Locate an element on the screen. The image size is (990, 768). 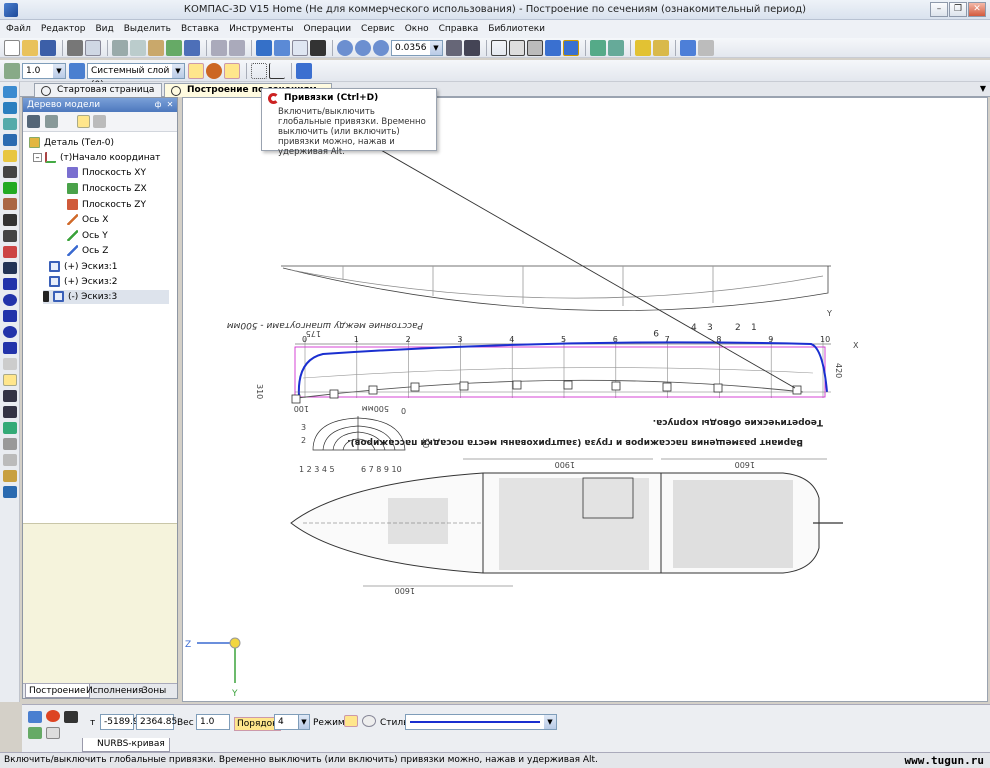
rotate-icon is located at coordinates (454, 47).